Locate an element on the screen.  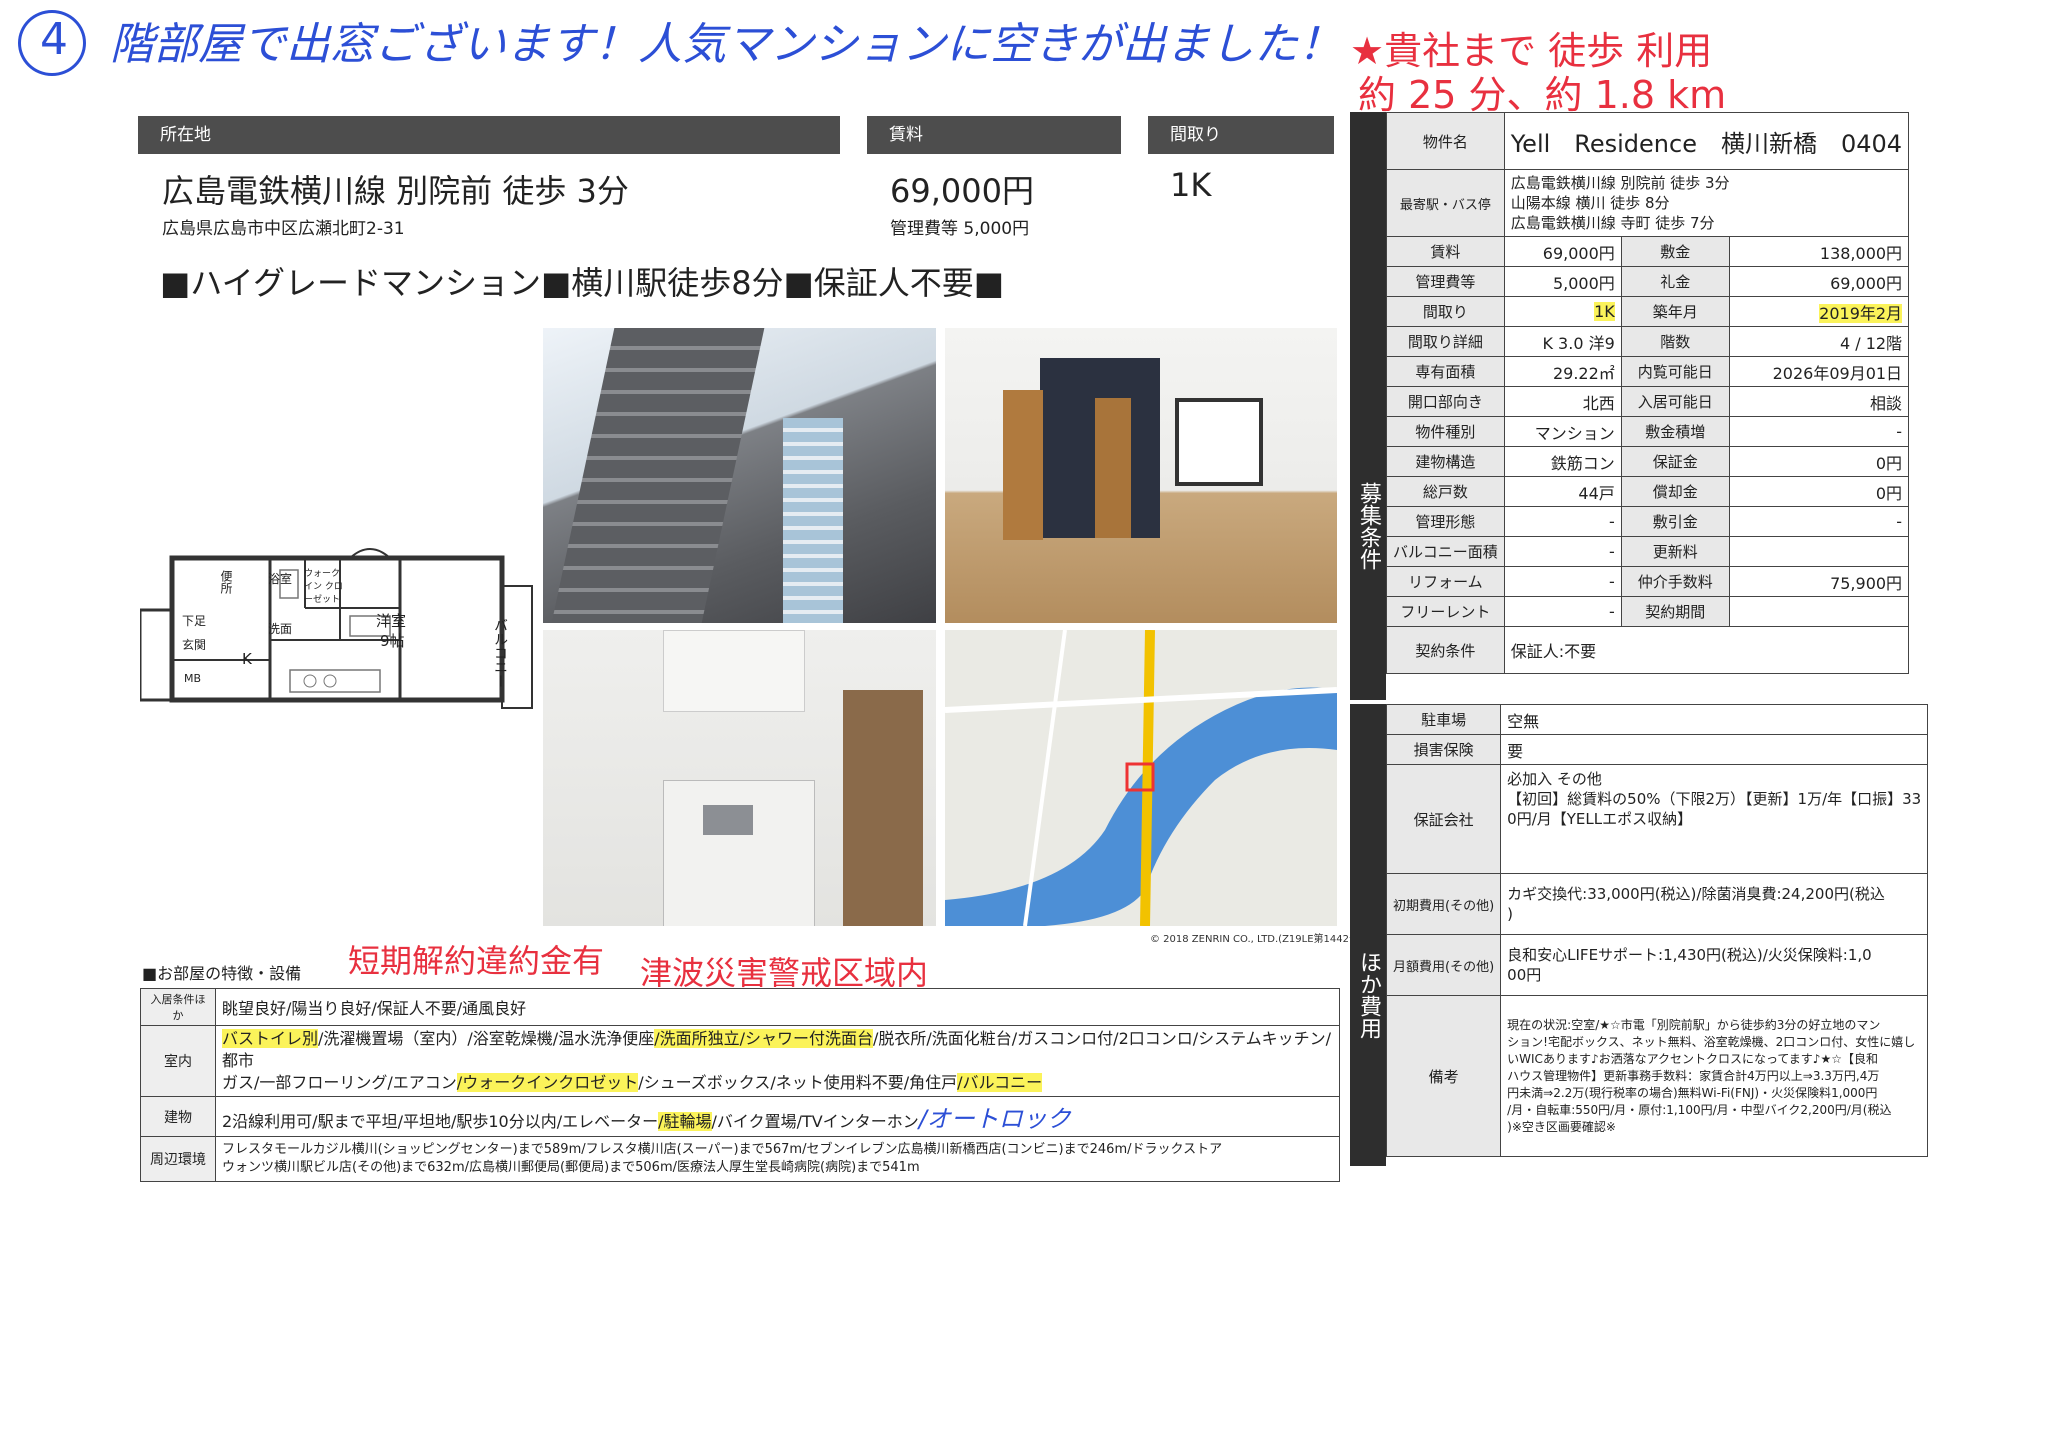
building-exterior-photo is located at coordinates (739, 475).